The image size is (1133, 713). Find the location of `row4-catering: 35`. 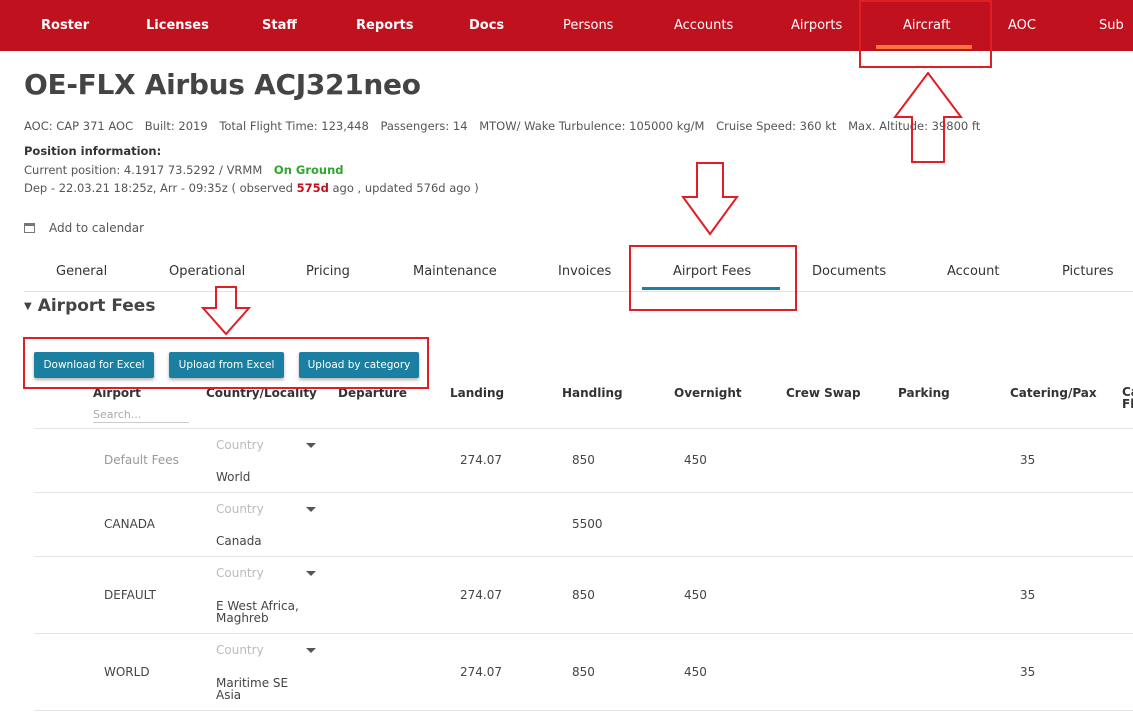

row4-catering: 35 is located at coordinates (1027, 672).